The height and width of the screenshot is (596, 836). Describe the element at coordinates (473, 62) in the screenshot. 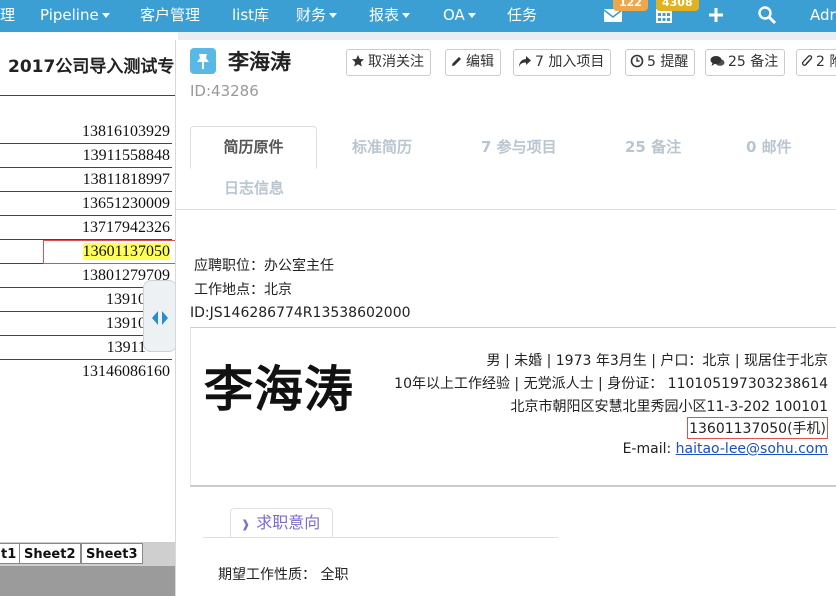

I see `edit-button: 编辑` at that location.